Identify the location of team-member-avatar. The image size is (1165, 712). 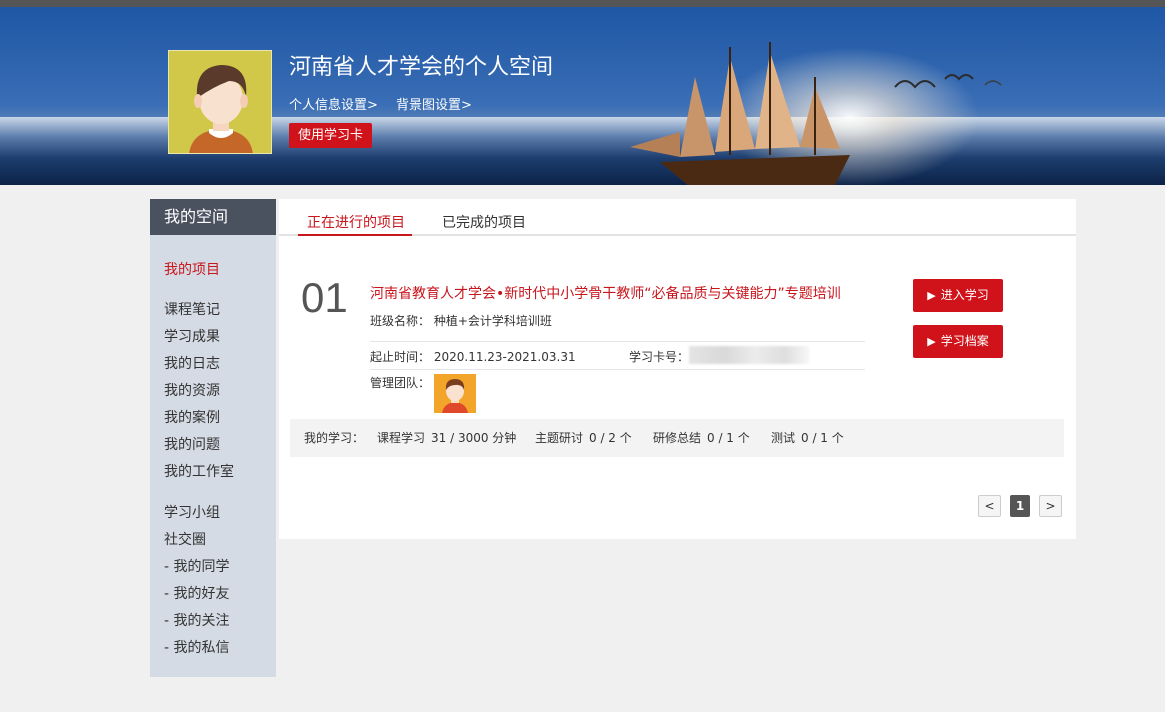
(455, 393).